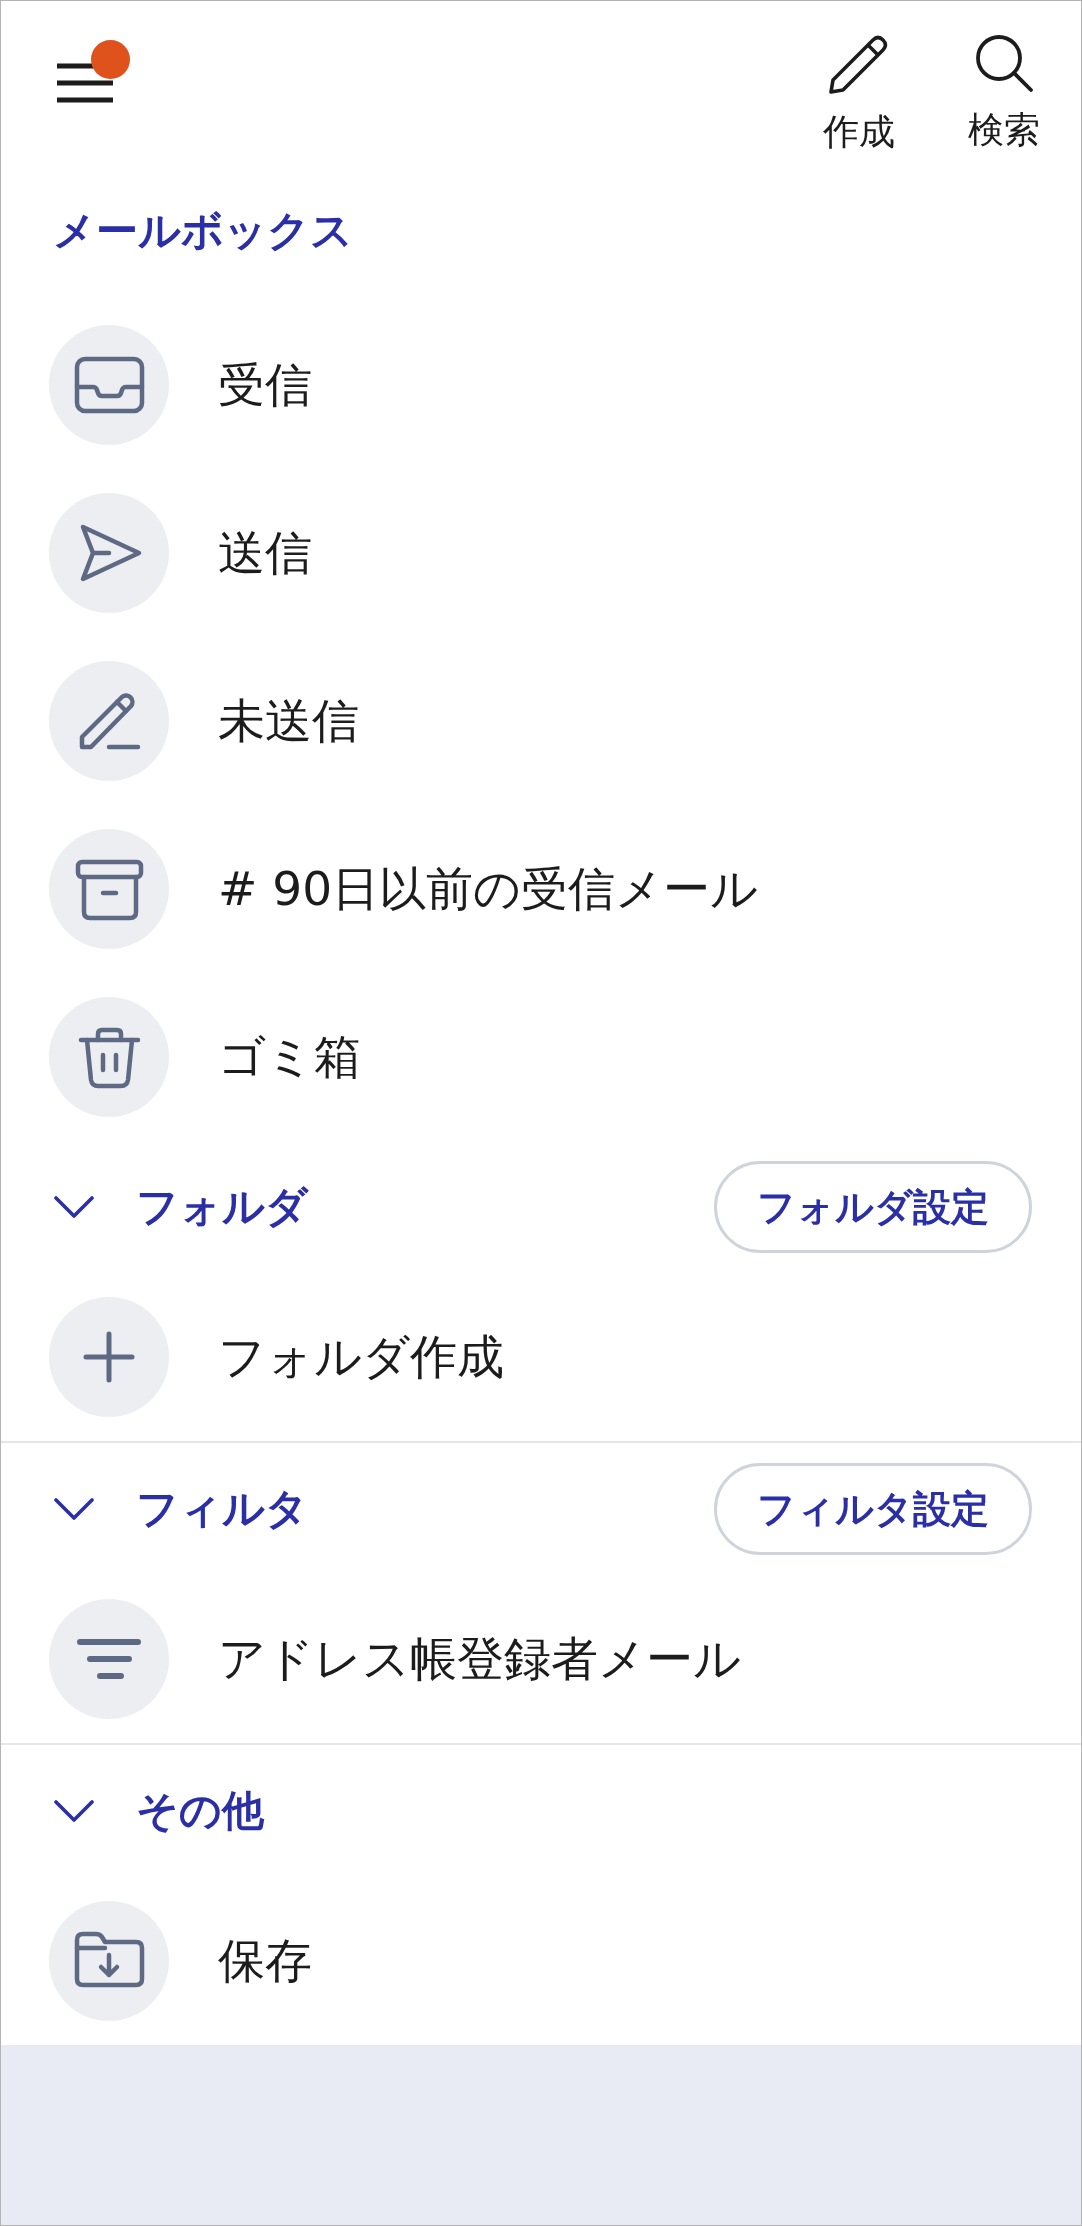  I want to click on section-toggle: その他, so click(159, 1811).